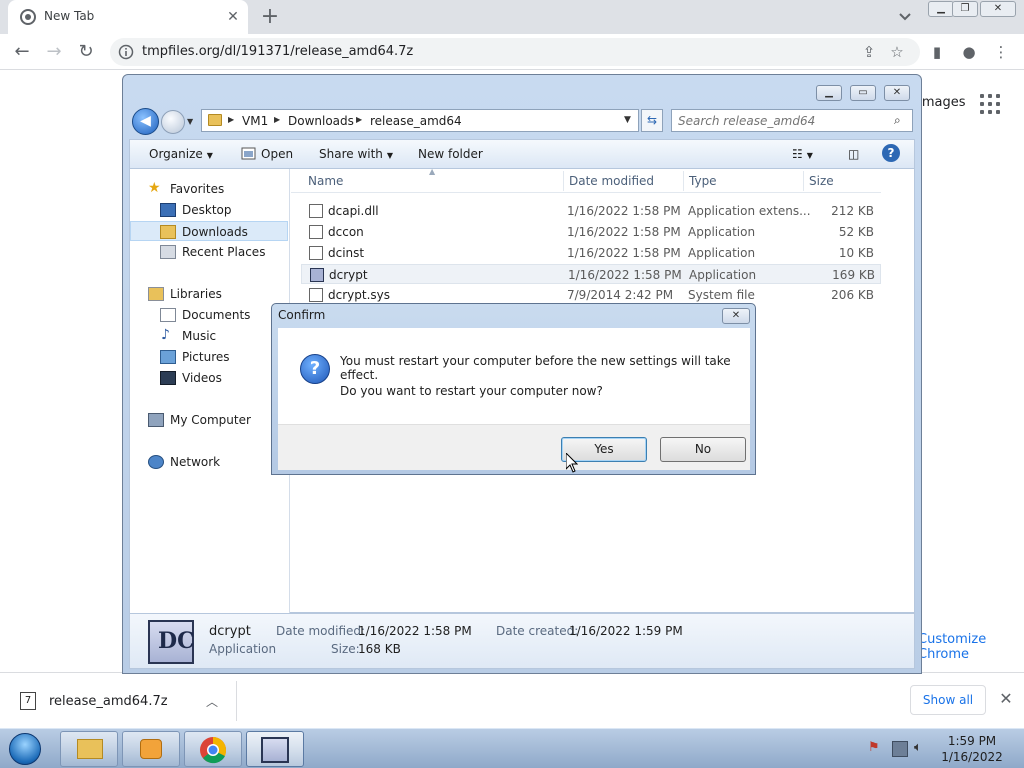 This screenshot has width=1024, height=768. What do you see at coordinates (897, 52) in the screenshot?
I see `bookmark-star-icon: ☆` at bounding box center [897, 52].